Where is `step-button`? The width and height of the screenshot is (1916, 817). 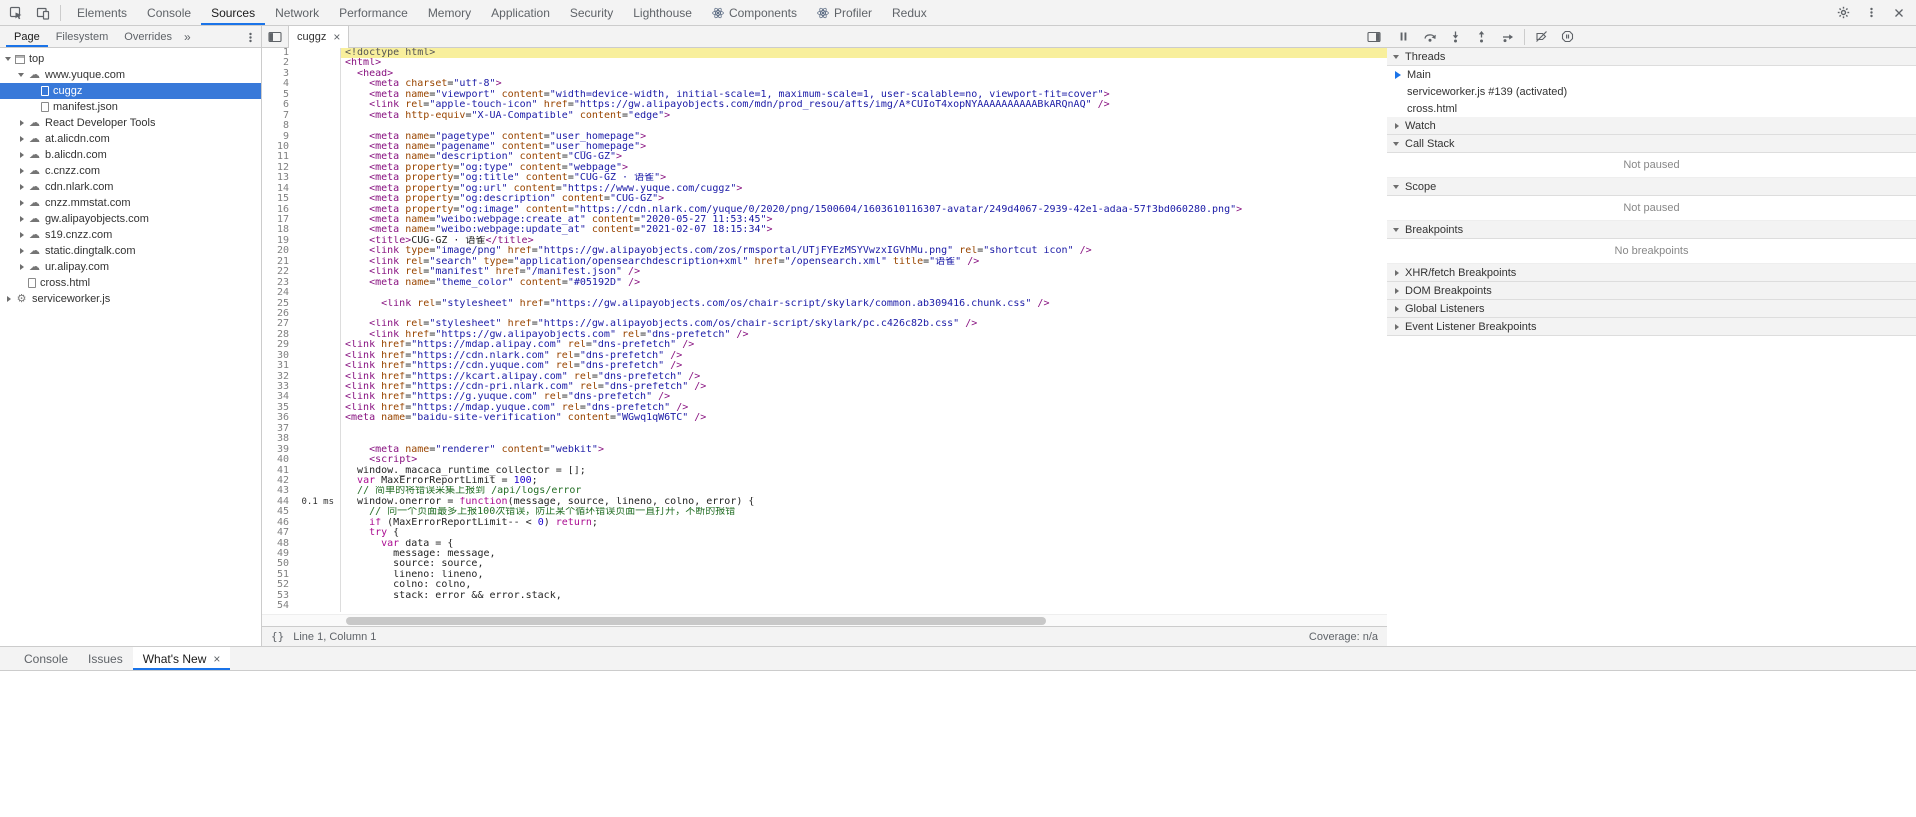
step-button is located at coordinates (1507, 37).